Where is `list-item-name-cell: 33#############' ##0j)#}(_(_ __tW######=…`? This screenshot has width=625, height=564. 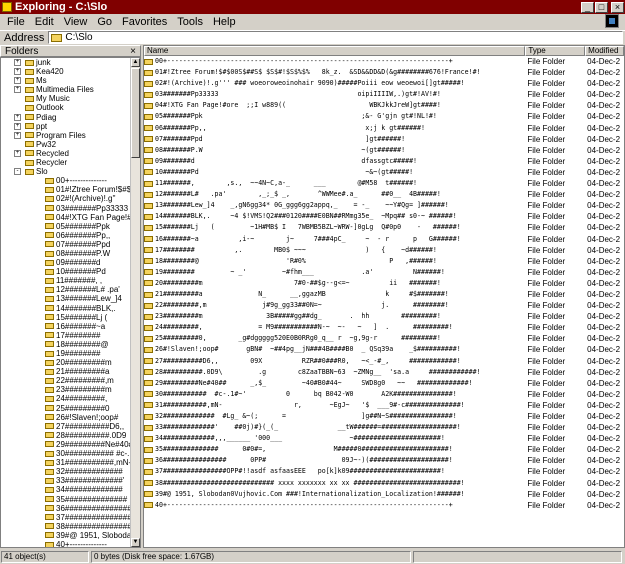
list-item-name-cell: 33#############' ##0j)#}(_(_ __tW######=… is located at coordinates (334, 427).